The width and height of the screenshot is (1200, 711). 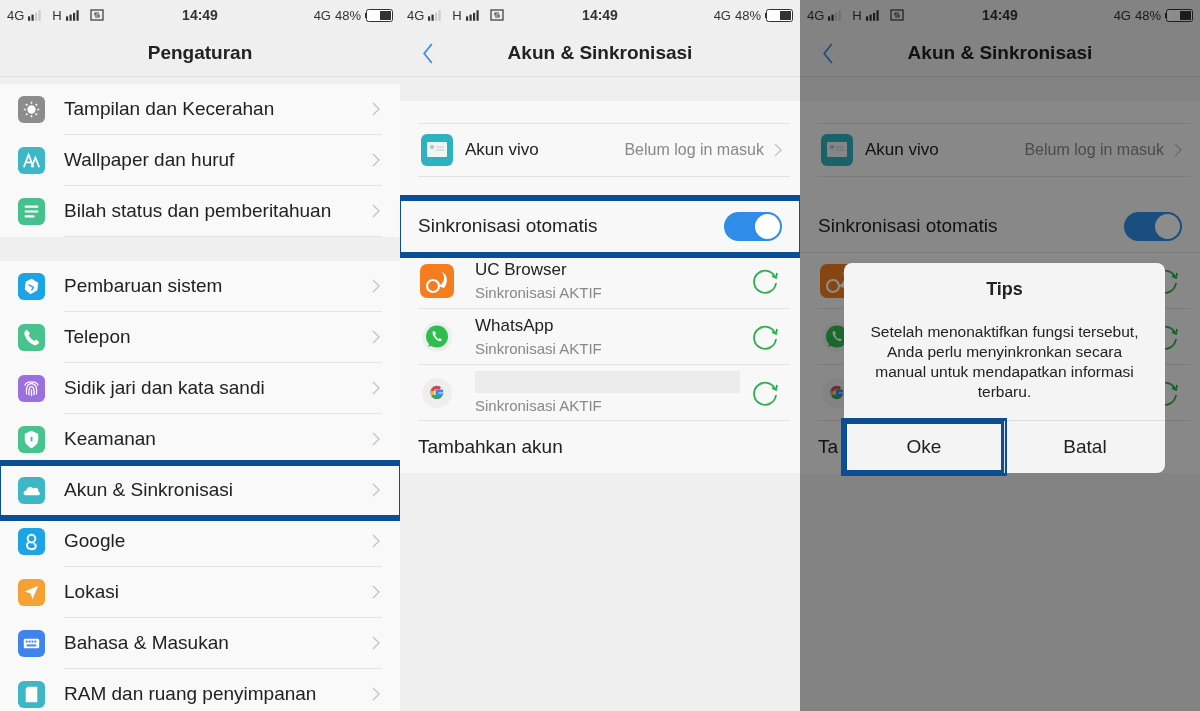 I want to click on dialog-button: Batal, so click(x=1084, y=447).